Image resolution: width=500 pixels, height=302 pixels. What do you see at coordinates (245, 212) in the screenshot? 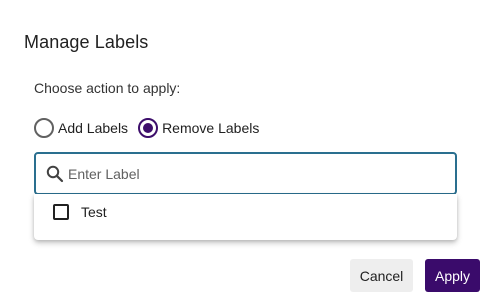
I see `label-option-item: Test` at bounding box center [245, 212].